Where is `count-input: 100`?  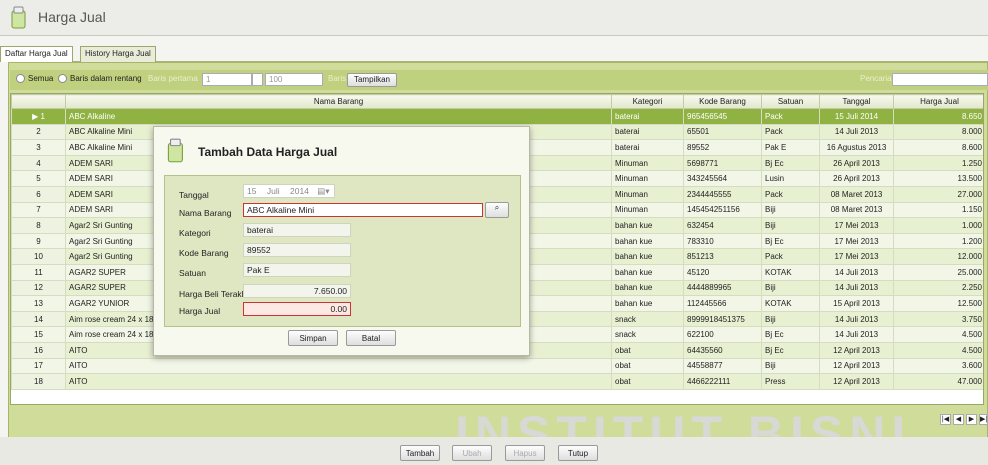
count-input: 100 is located at coordinates (294, 79).